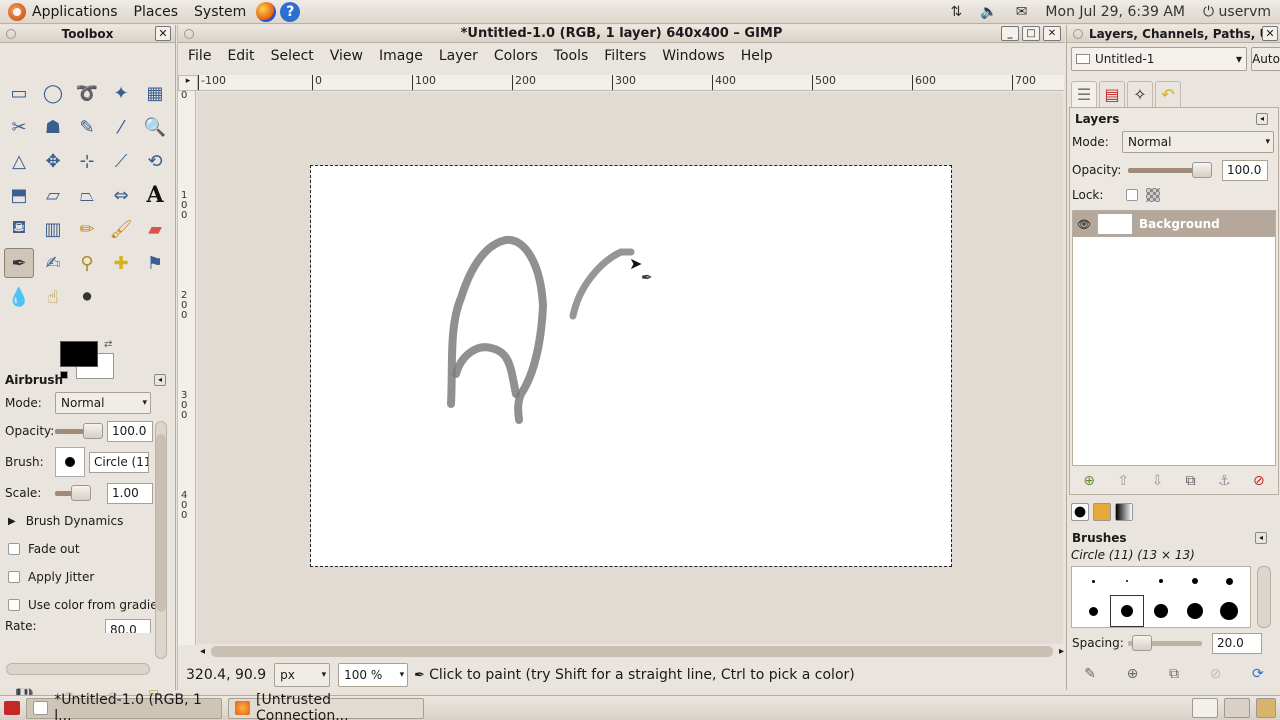  Describe the element at coordinates (53, 195) in the screenshot. I see `shear-icon: ▱` at that location.